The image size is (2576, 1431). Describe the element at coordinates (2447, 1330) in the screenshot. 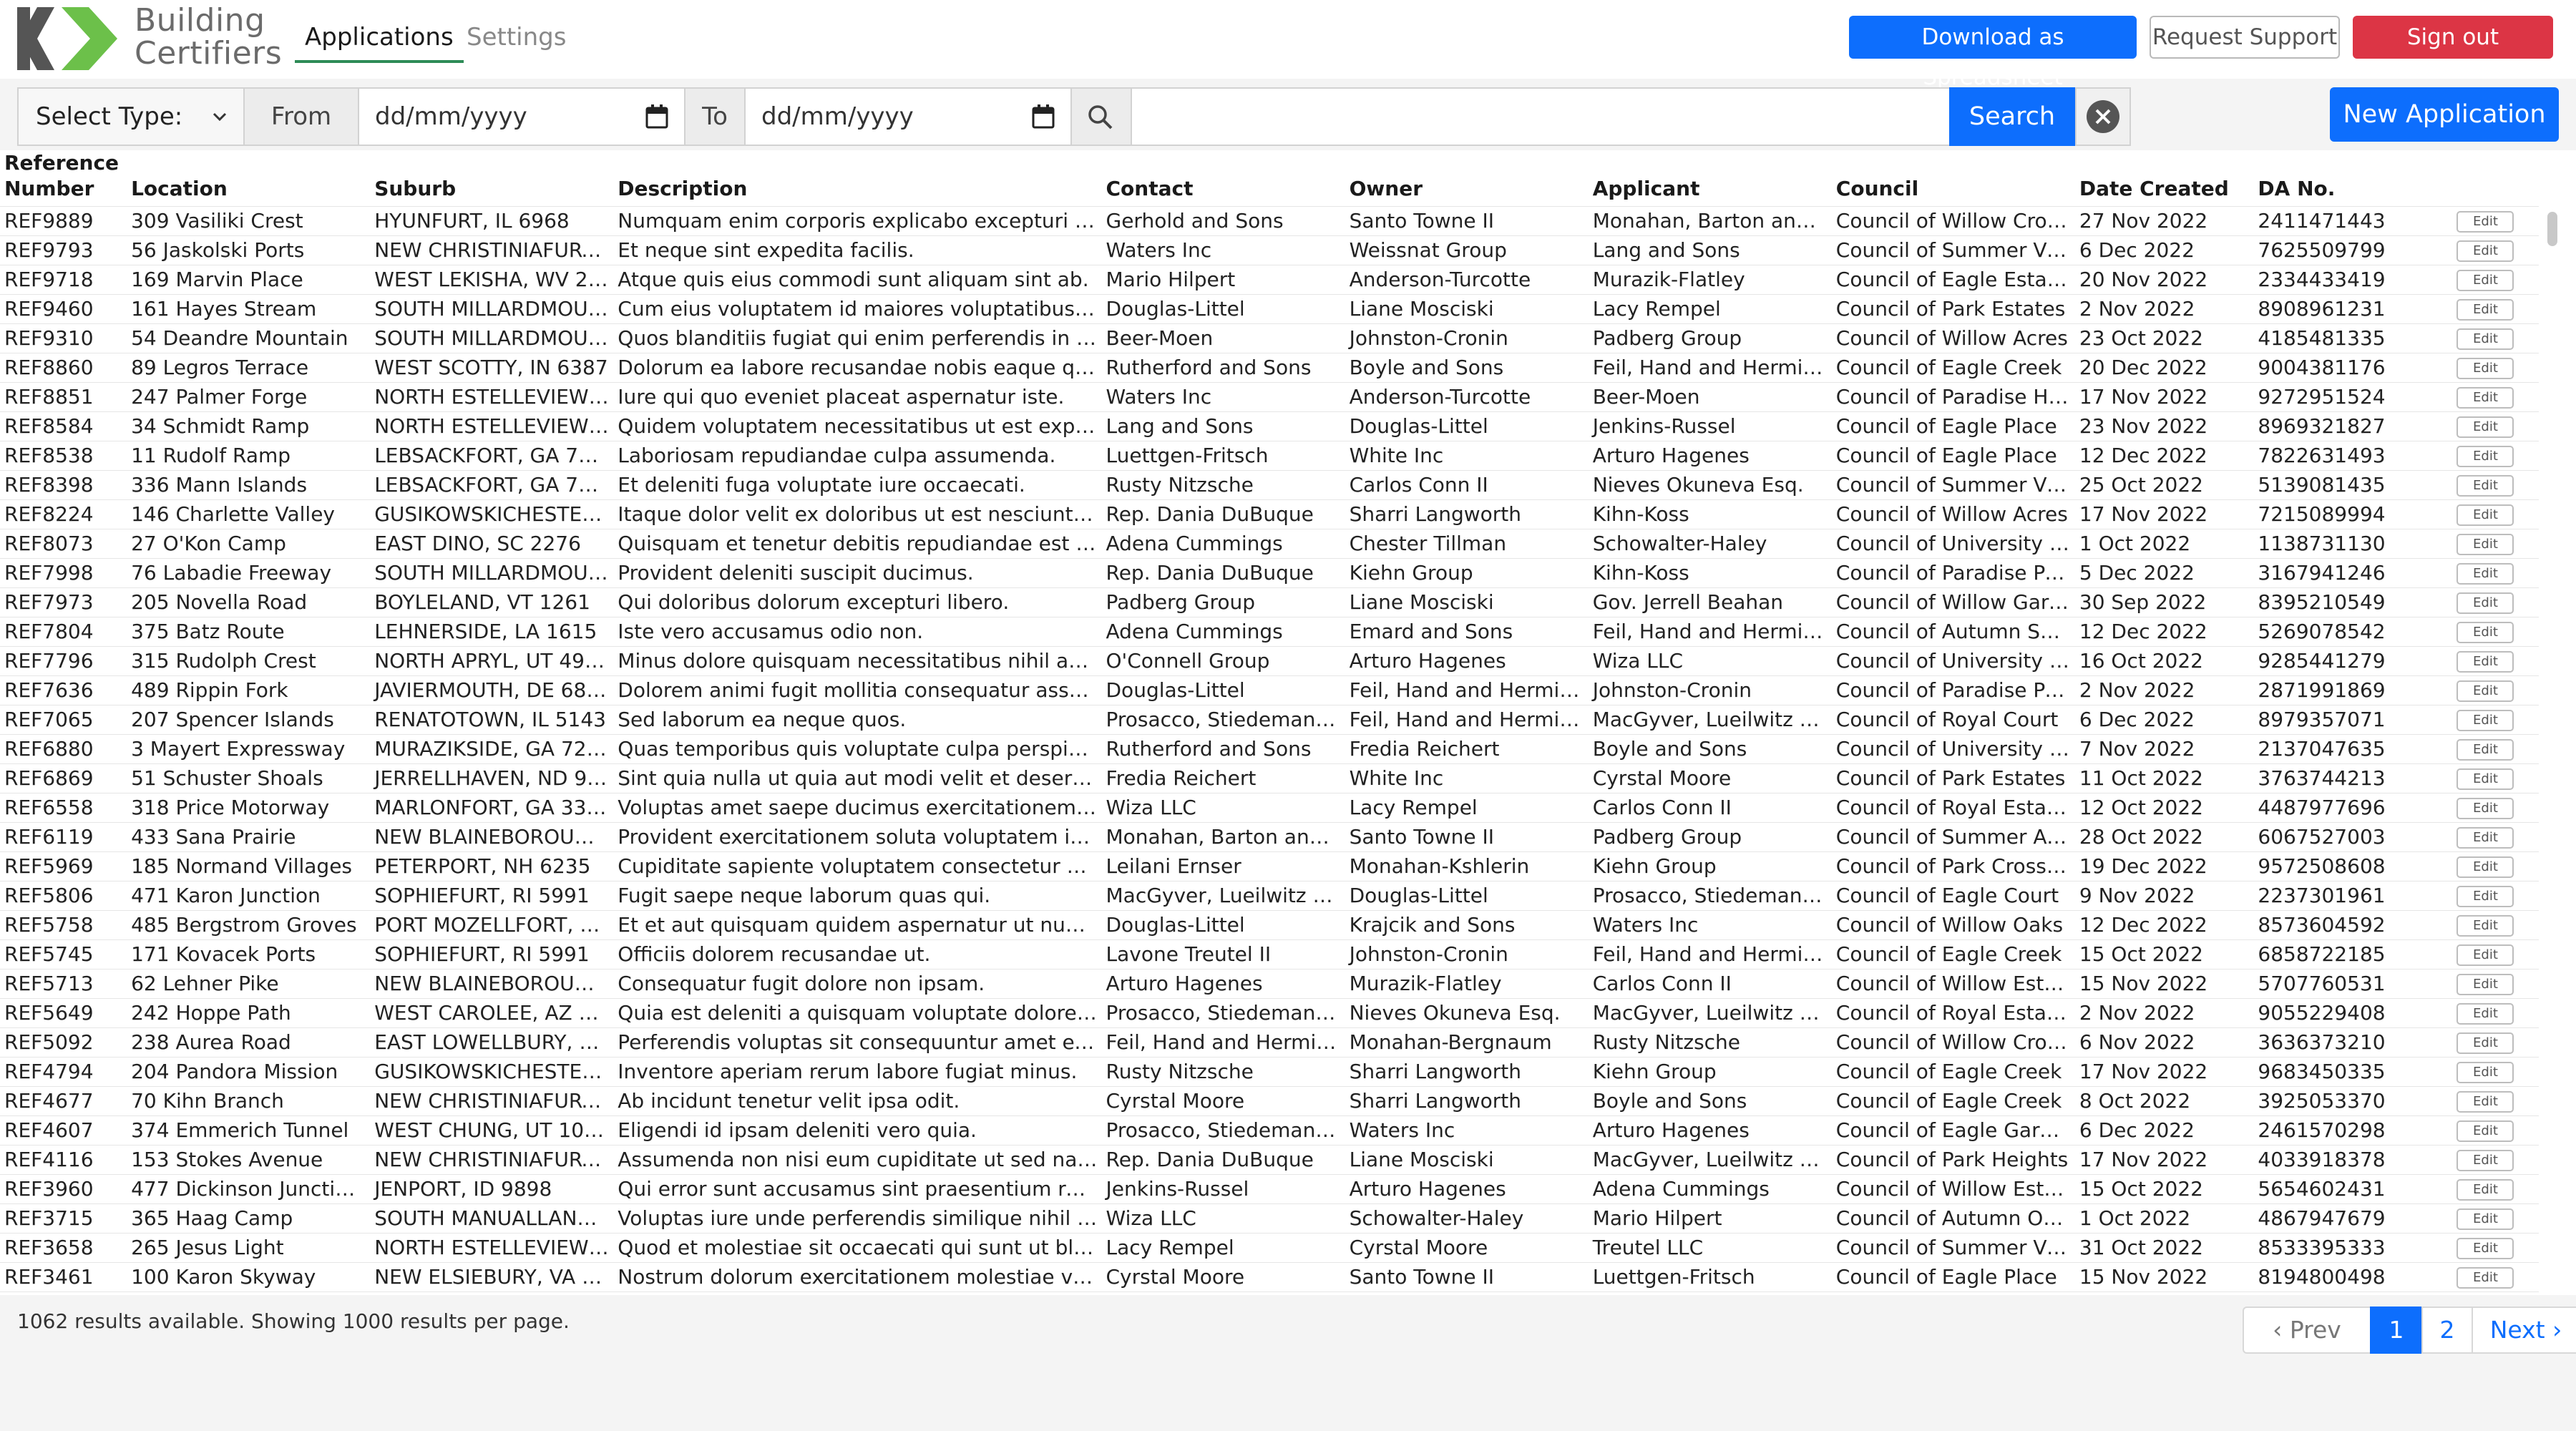

I see `page-2-button: 2` at that location.